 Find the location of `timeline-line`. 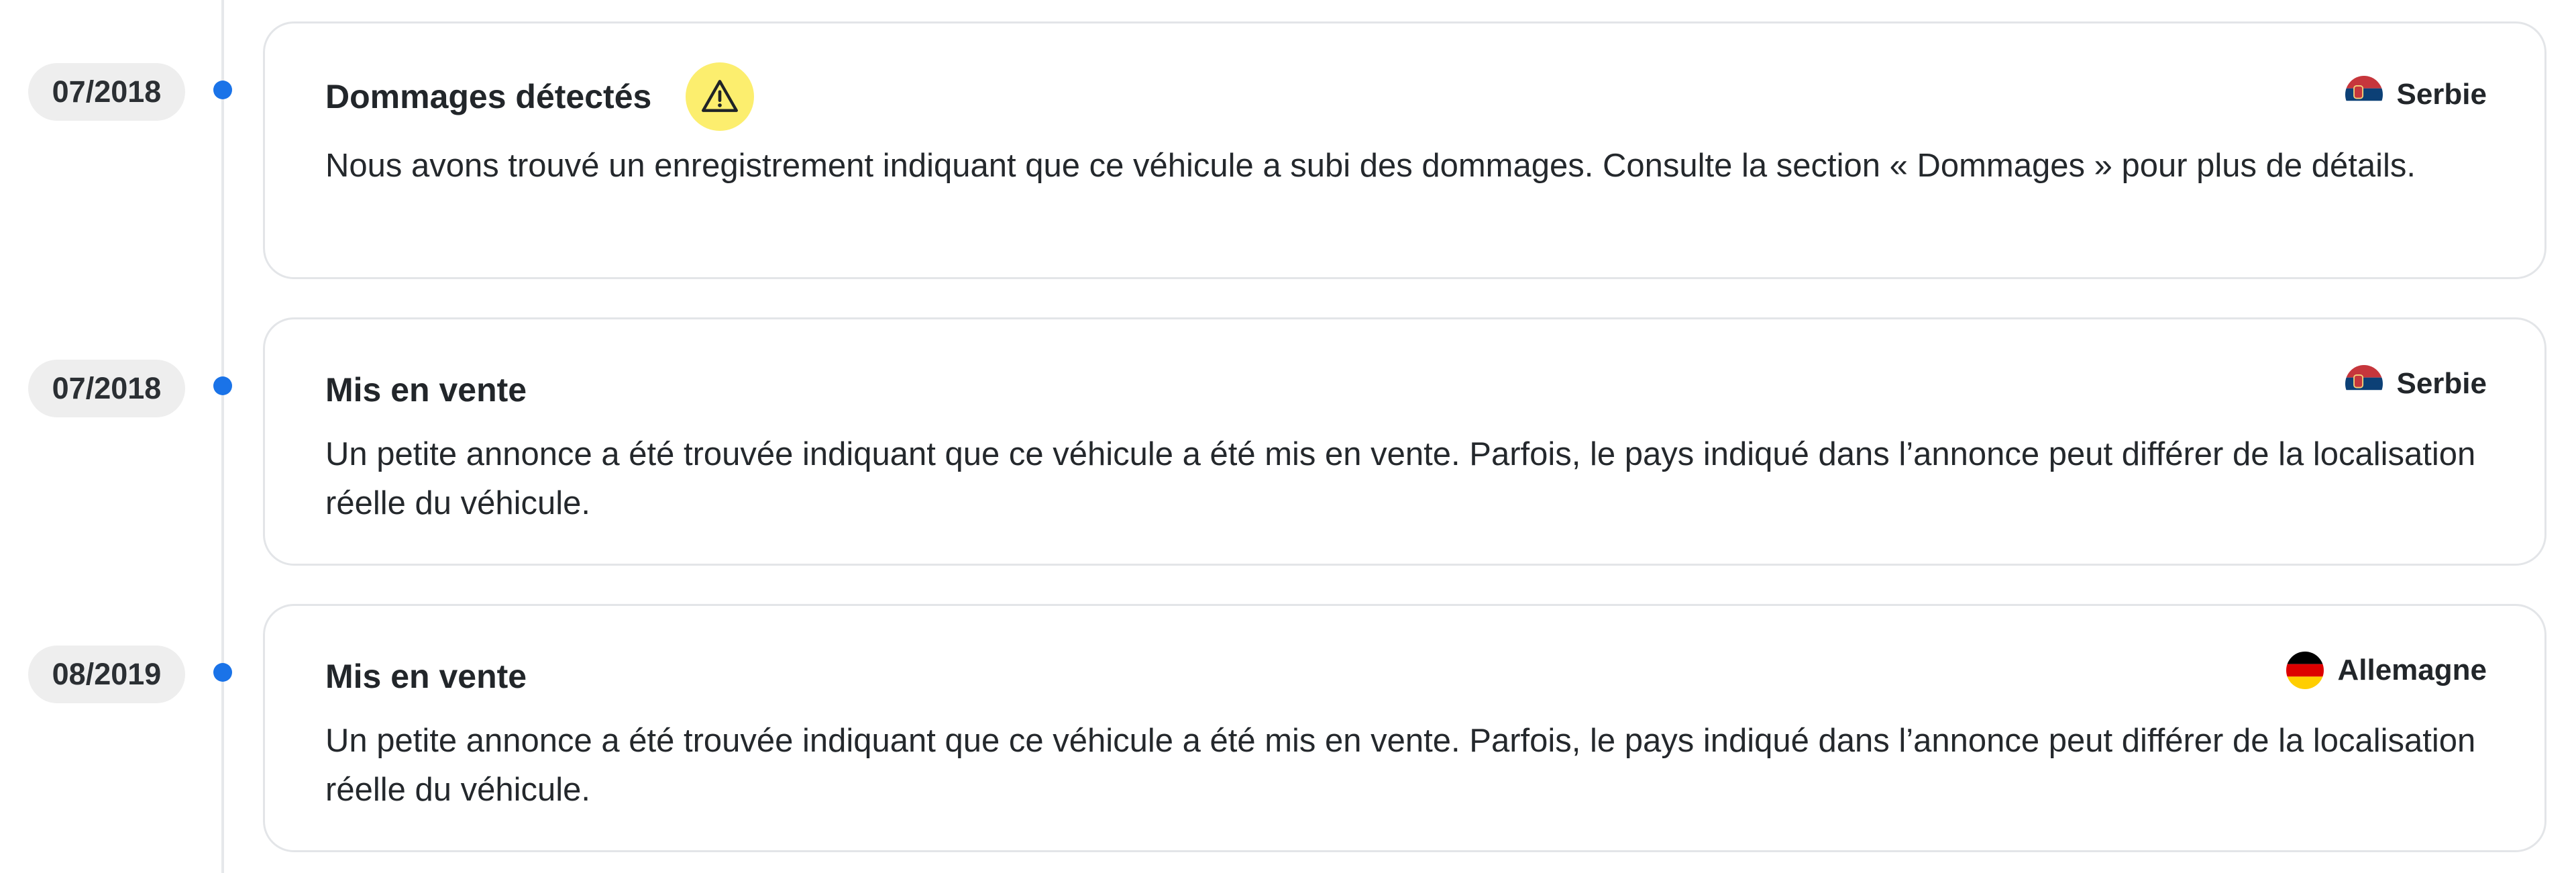

timeline-line is located at coordinates (222, 436).